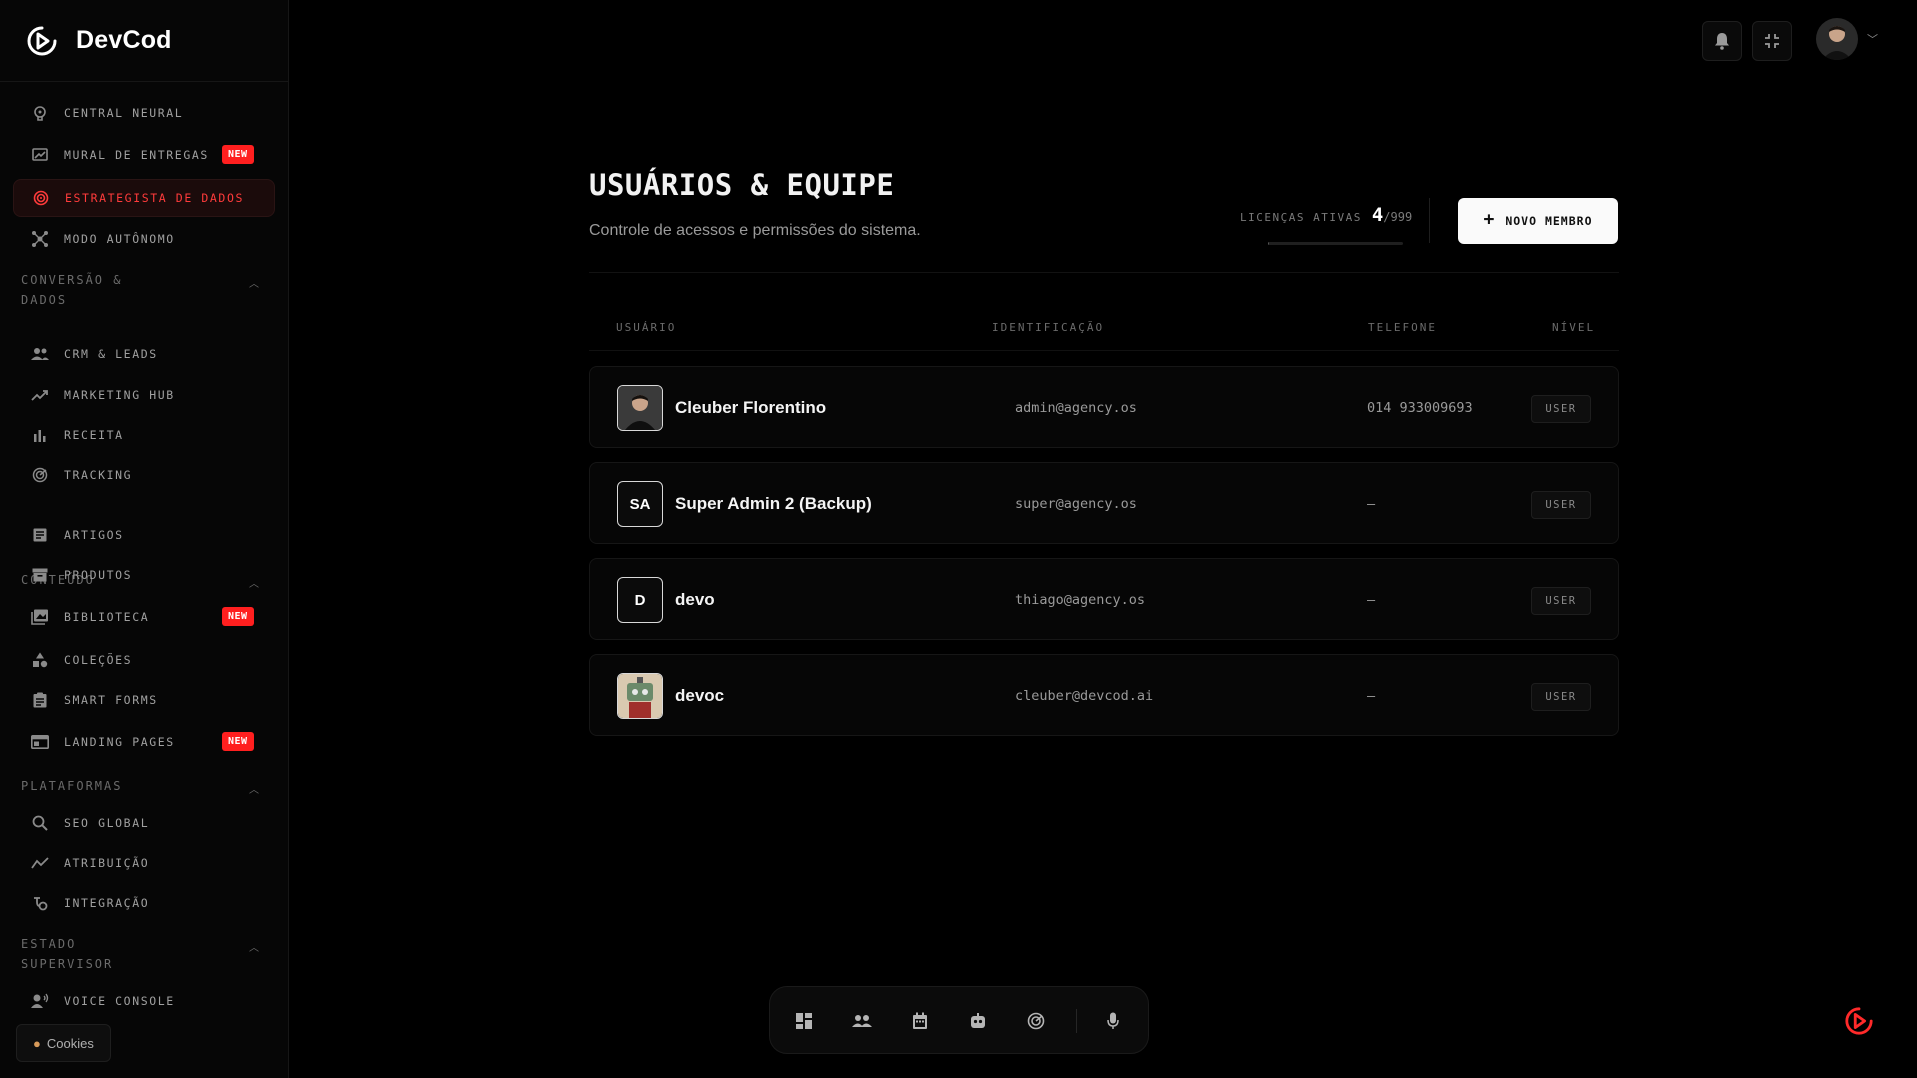 The image size is (1917, 1078). What do you see at coordinates (742, 185) in the screenshot?
I see `page-title: USUÁRIOS & EQUIPE` at bounding box center [742, 185].